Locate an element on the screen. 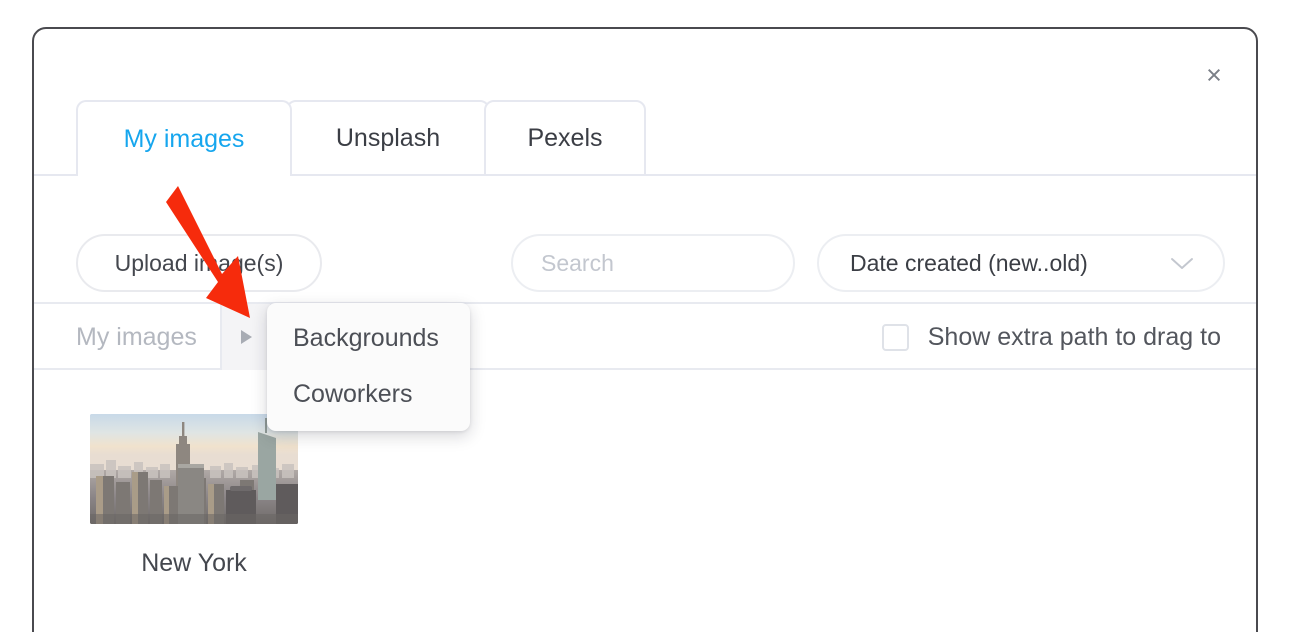 This screenshot has width=1290, height=632. sort-dropdown-value: Date created (new..old) is located at coordinates (969, 262).